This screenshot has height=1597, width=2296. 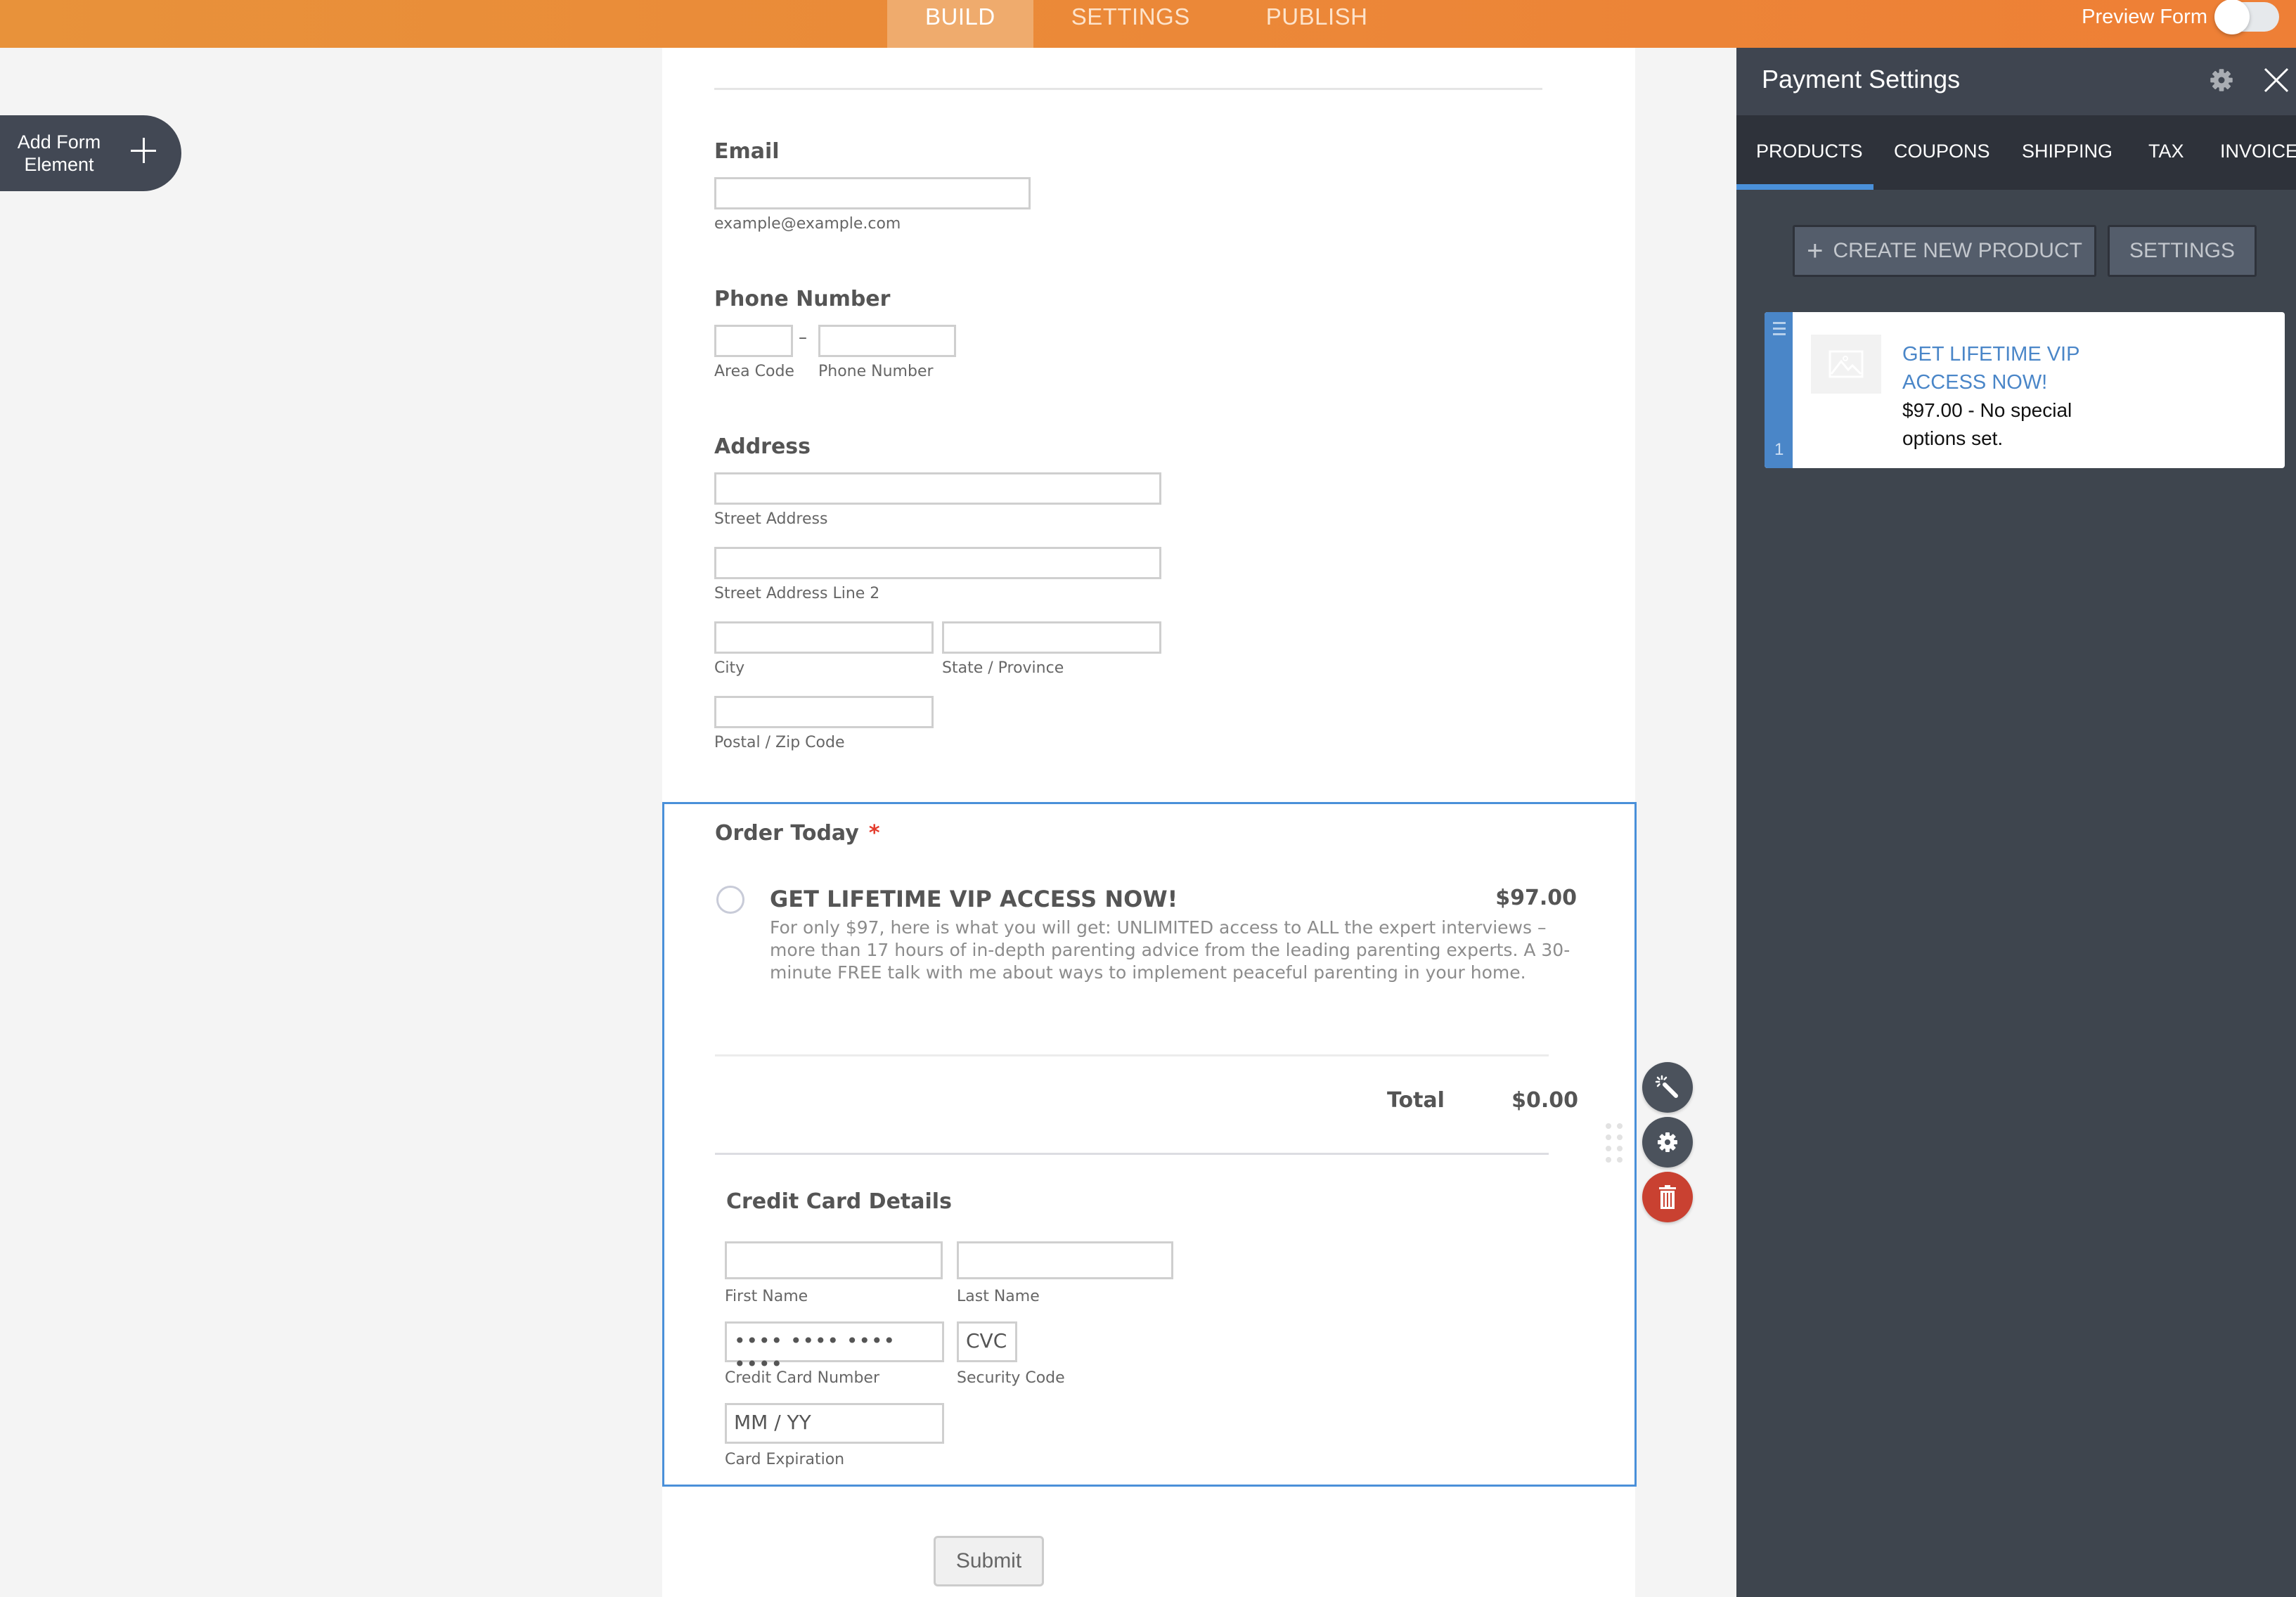 I want to click on tab-build: BUILD, so click(x=960, y=24).